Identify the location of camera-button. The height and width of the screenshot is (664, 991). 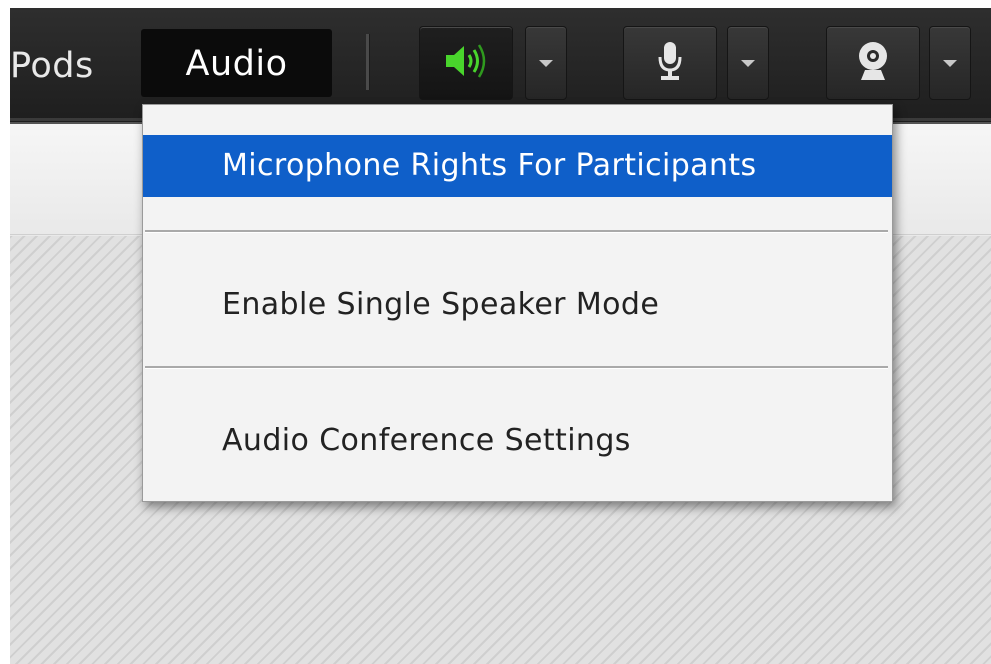
(873, 63).